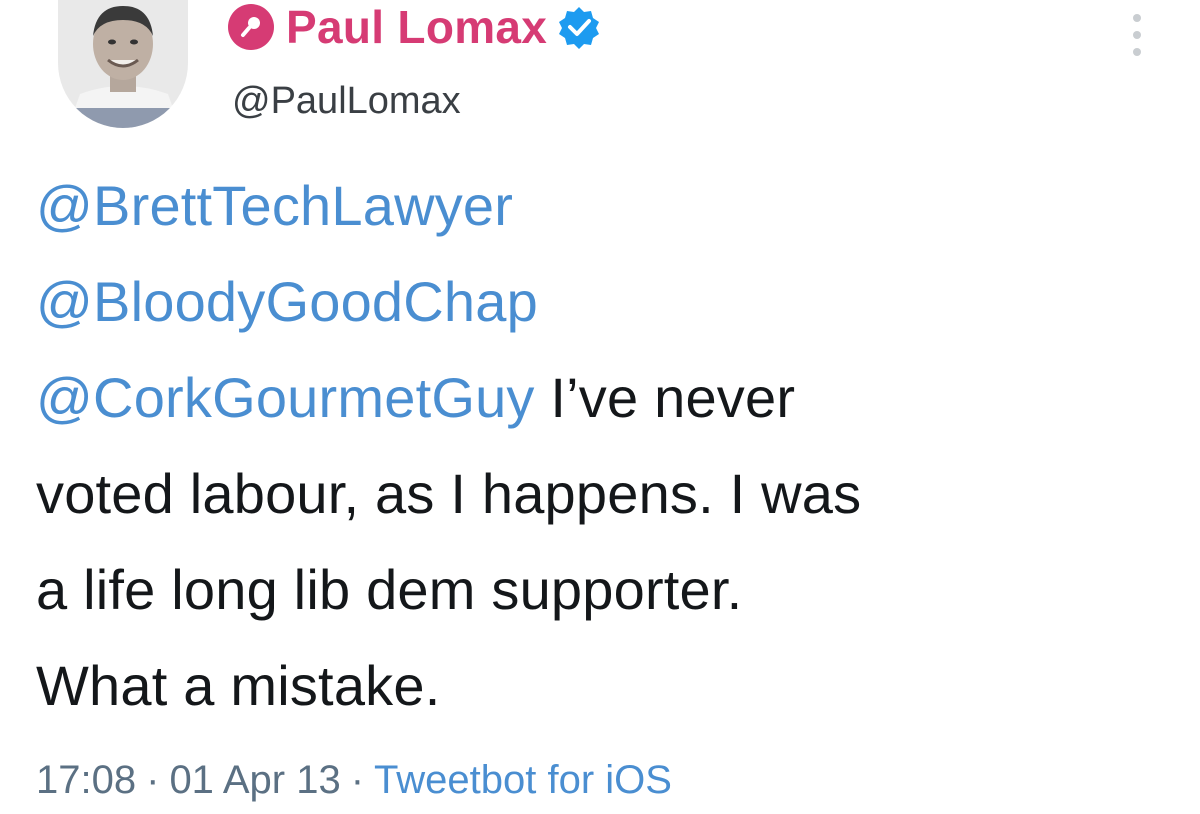 The width and height of the screenshot is (1200, 814). What do you see at coordinates (238, 685) in the screenshot?
I see `tweet-line-6: What a mistake.` at bounding box center [238, 685].